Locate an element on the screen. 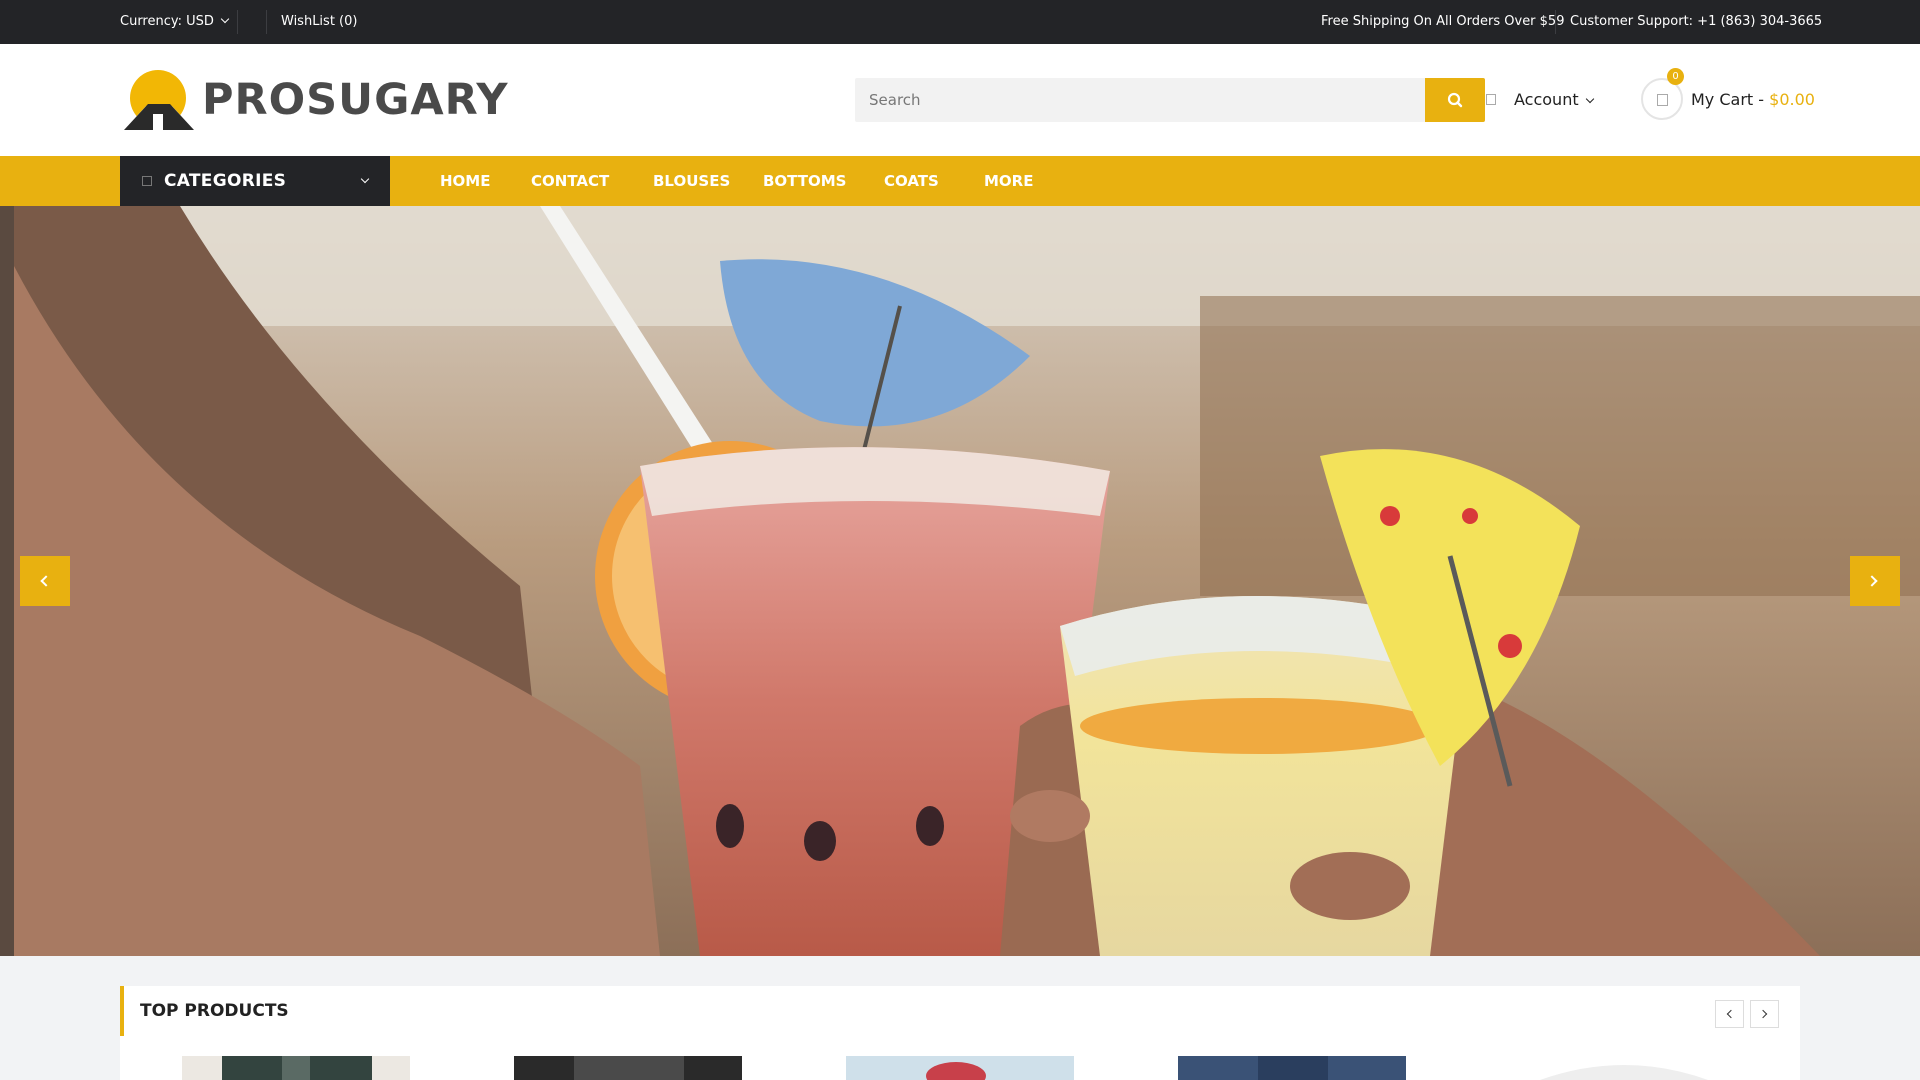 Image resolution: width=1920 pixels, height=1080 pixels. logo: PROSUGARY is located at coordinates (315, 100).